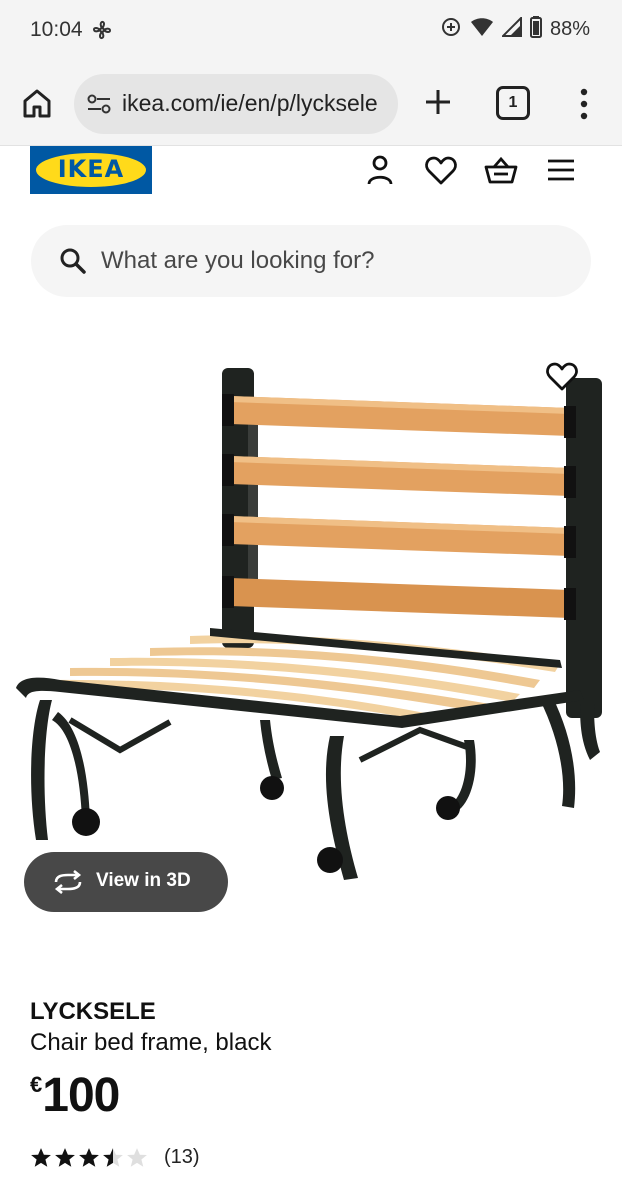 The width and height of the screenshot is (622, 1200). I want to click on profile-button, so click(380, 170).